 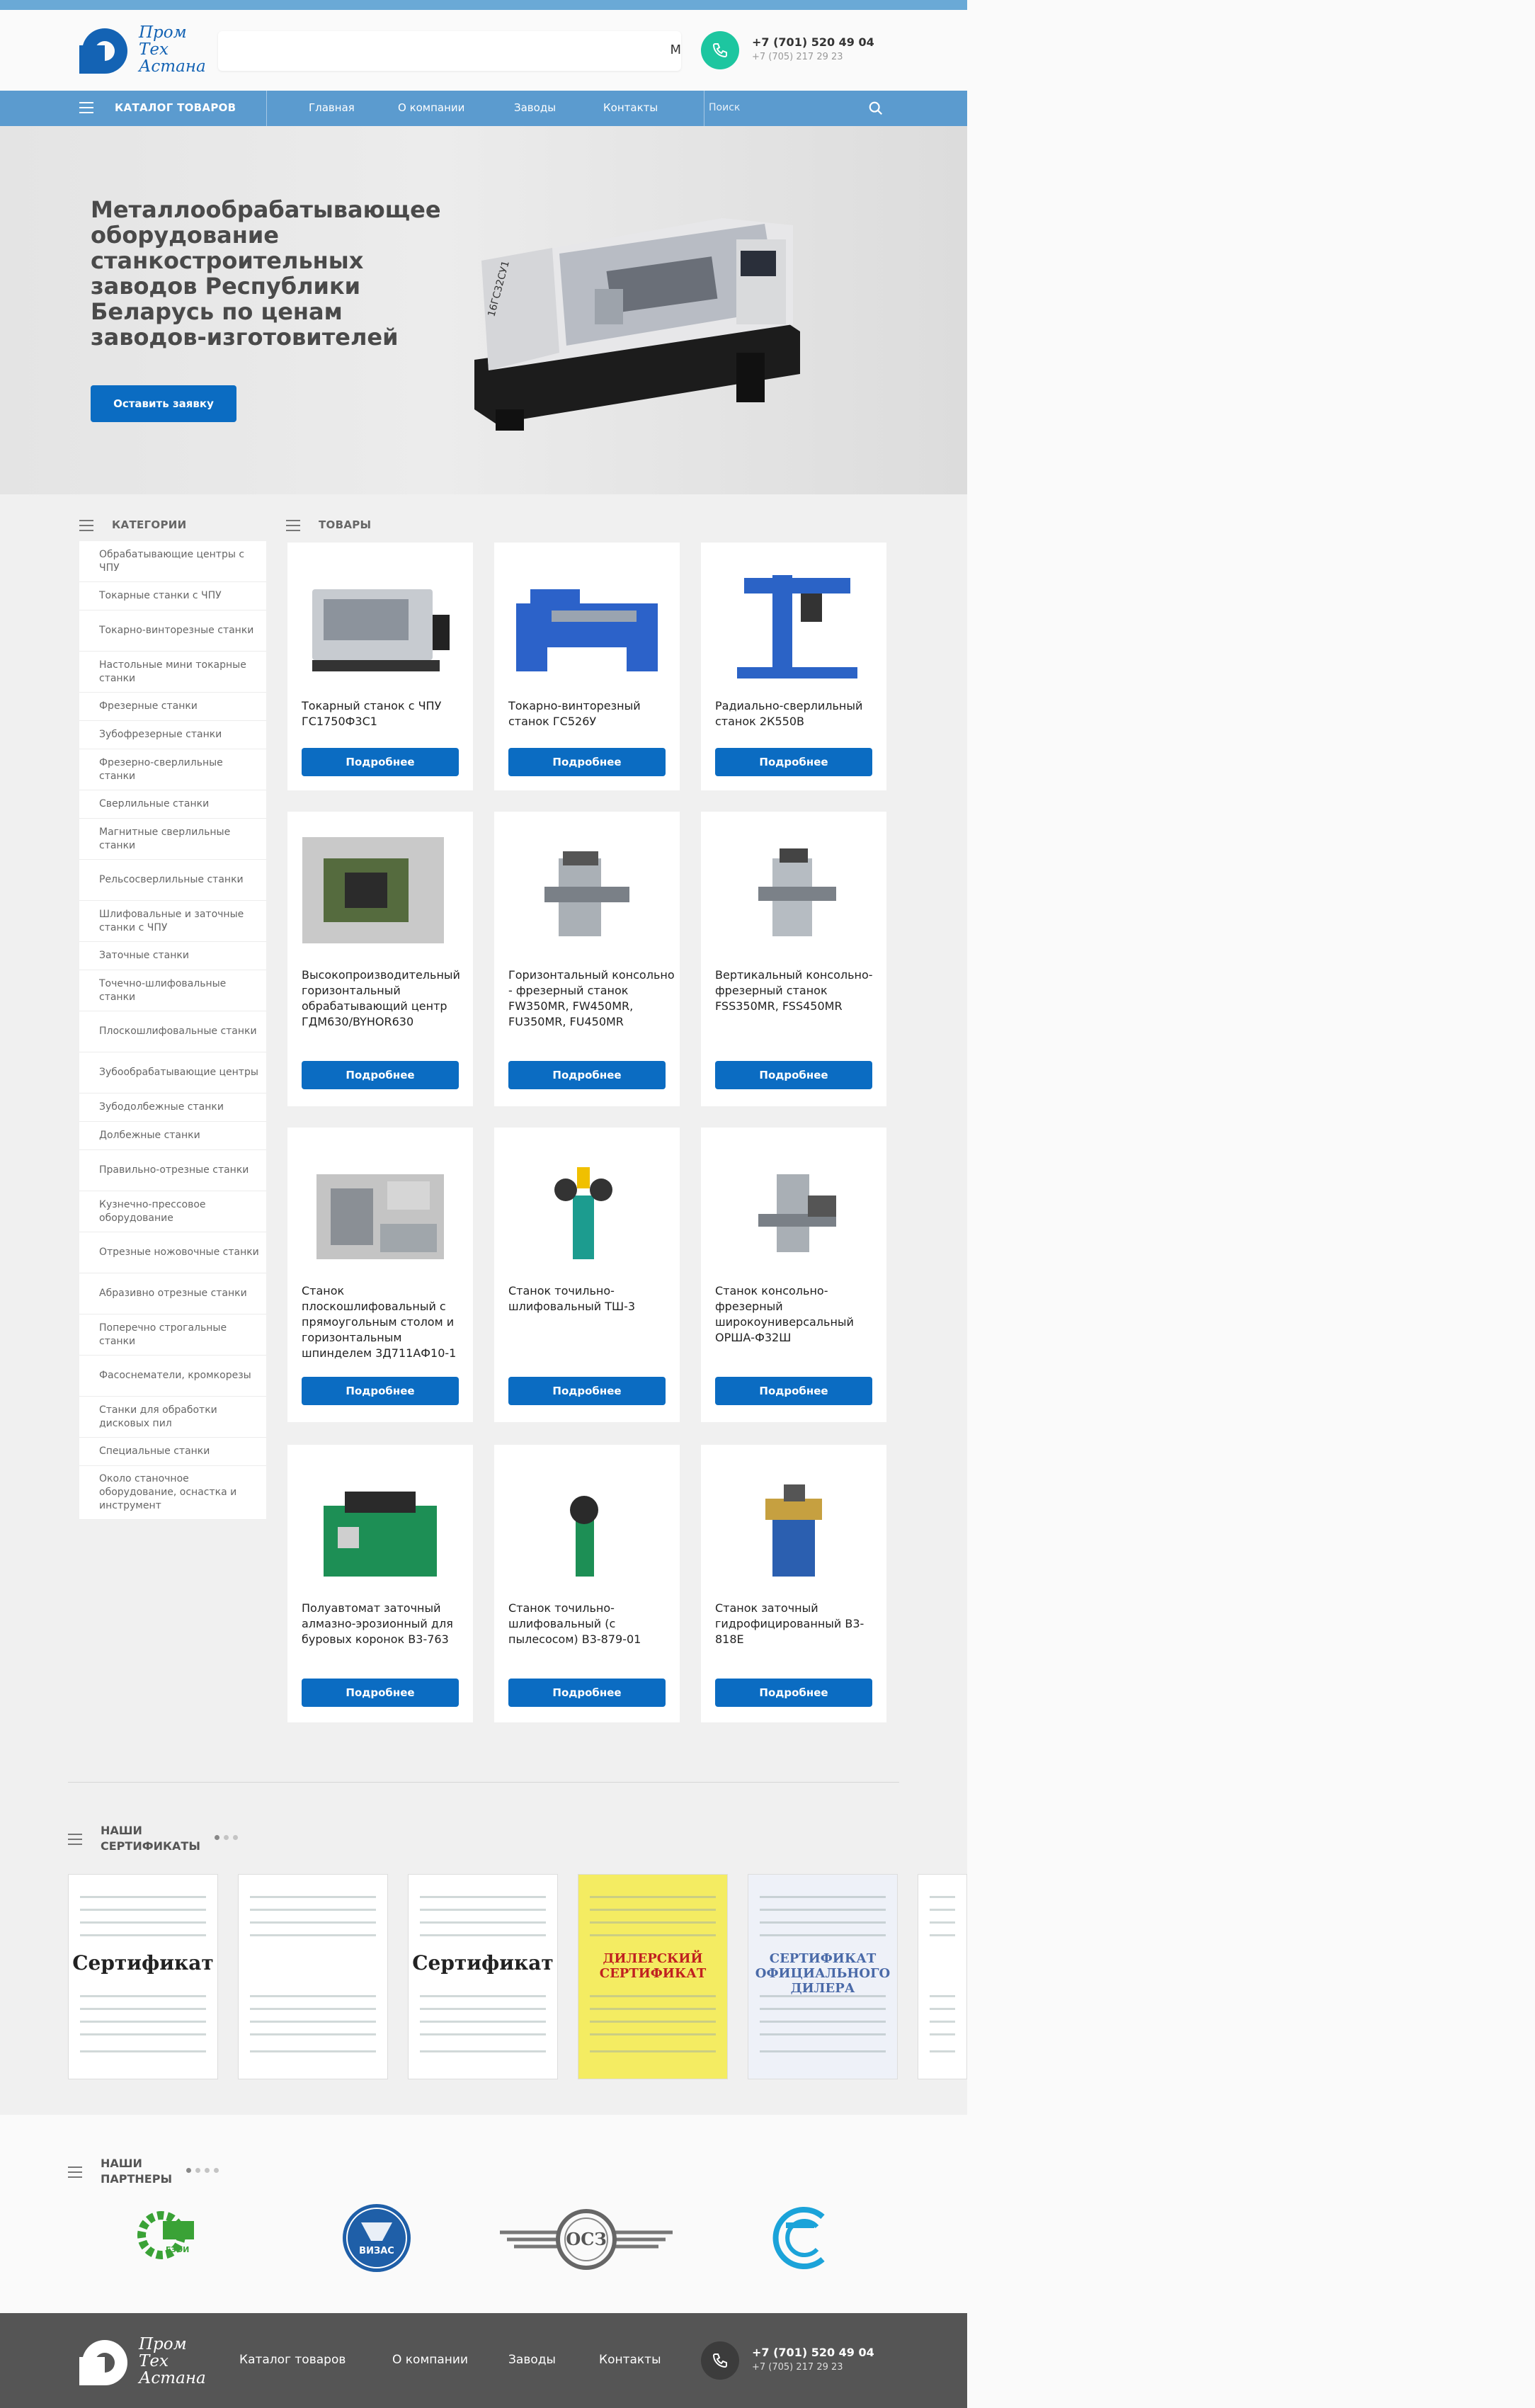 I want to click on category-item: Станки для обработки дисковых пил, so click(x=172, y=1417).